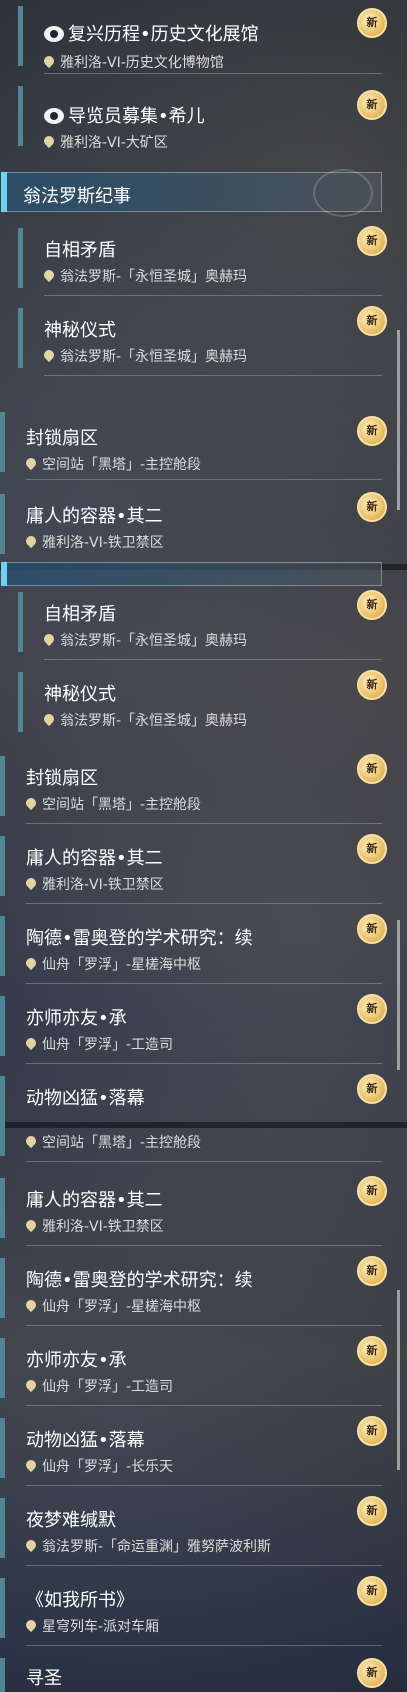 This screenshot has height=1692, width=407. Describe the element at coordinates (142, 63) in the screenshot. I see `item-location: 雅利洛-VI-历史文化博物馆` at that location.